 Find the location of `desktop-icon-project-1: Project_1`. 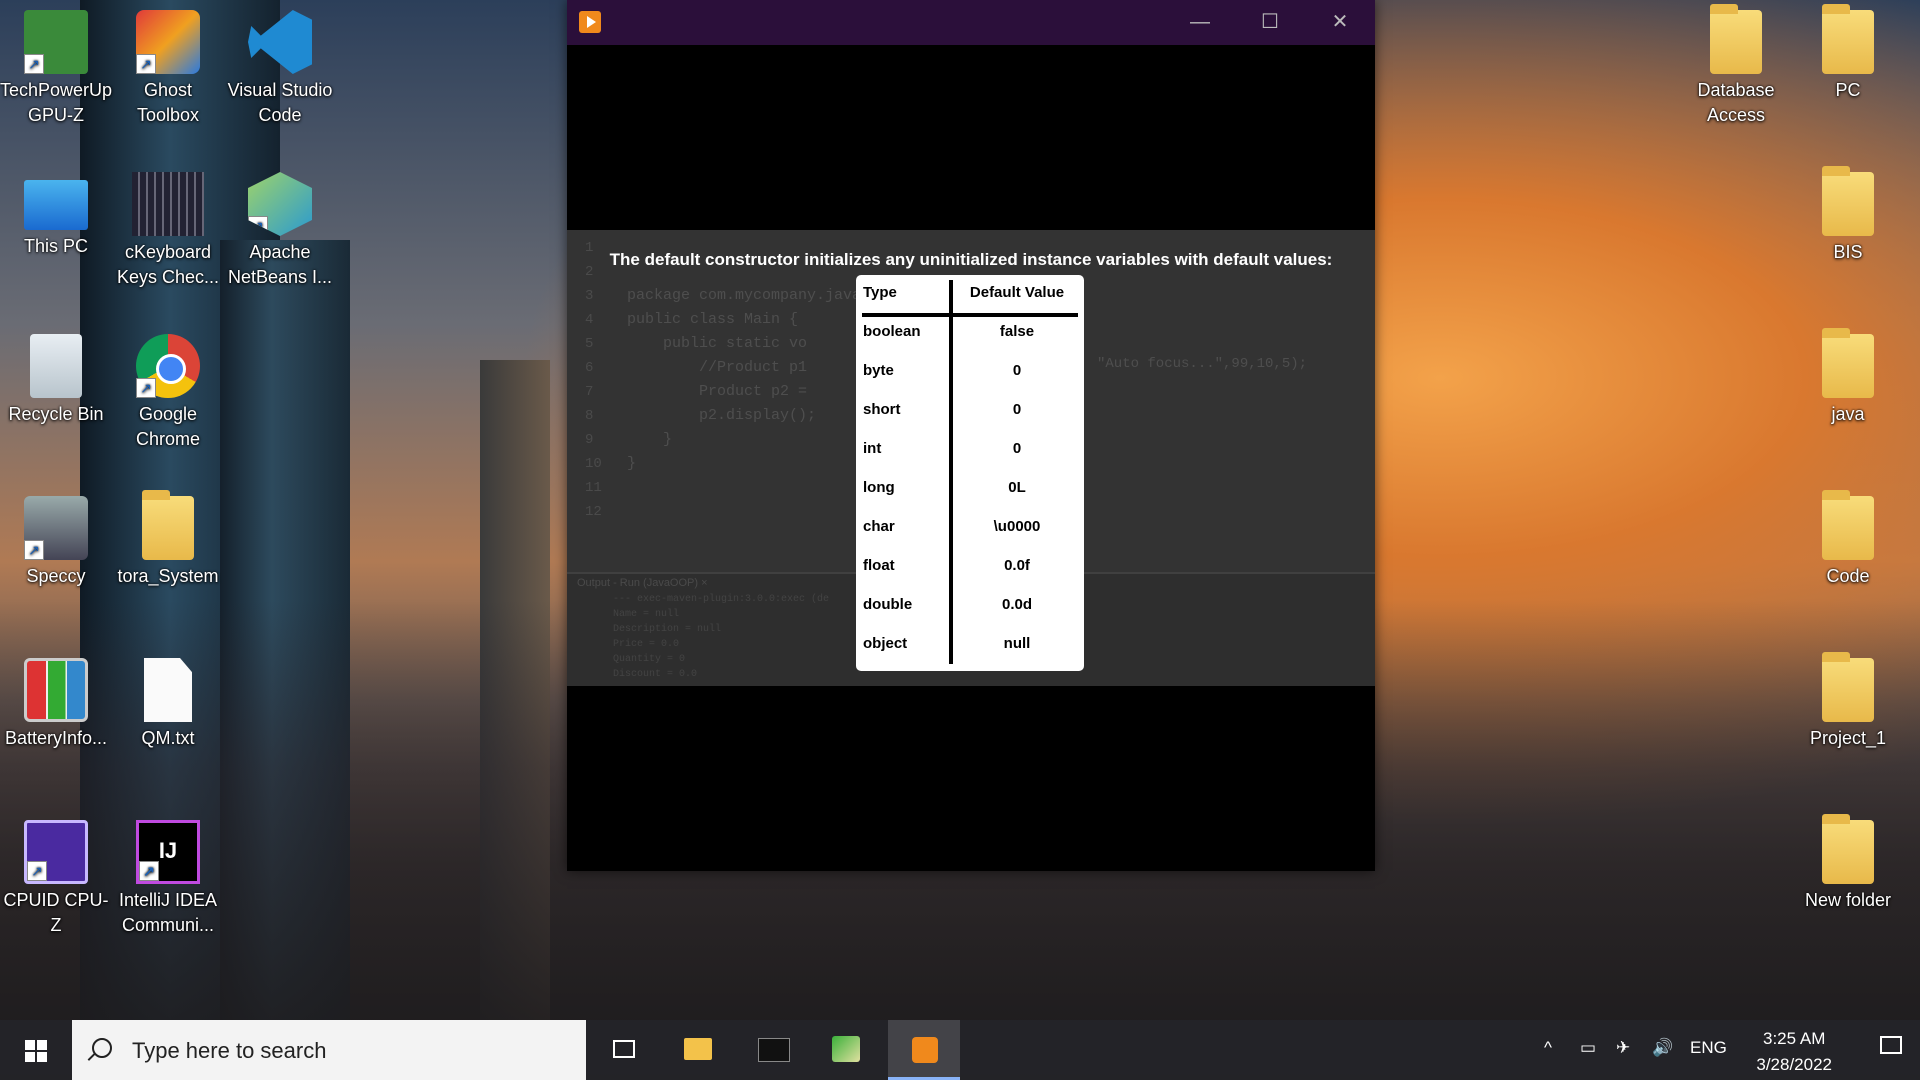

desktop-icon-project-1: Project_1 is located at coordinates (1848, 701).